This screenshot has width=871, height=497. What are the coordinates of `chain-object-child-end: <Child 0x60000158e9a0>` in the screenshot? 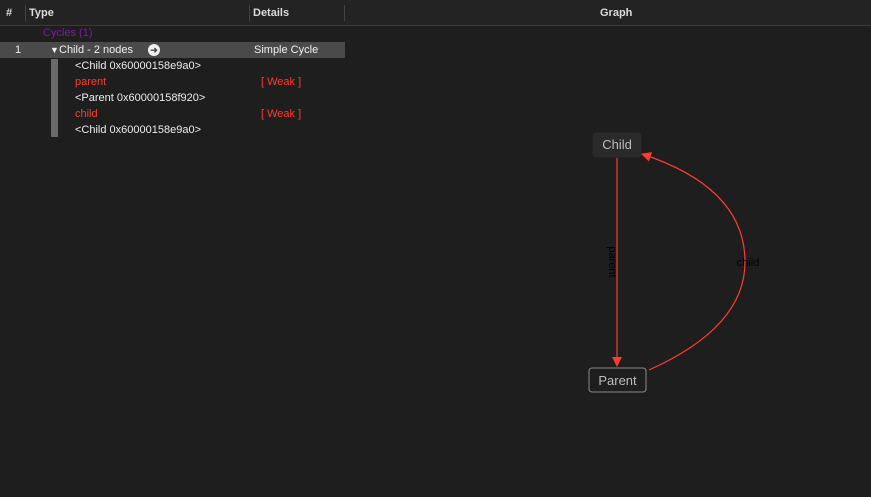 It's located at (138, 130).